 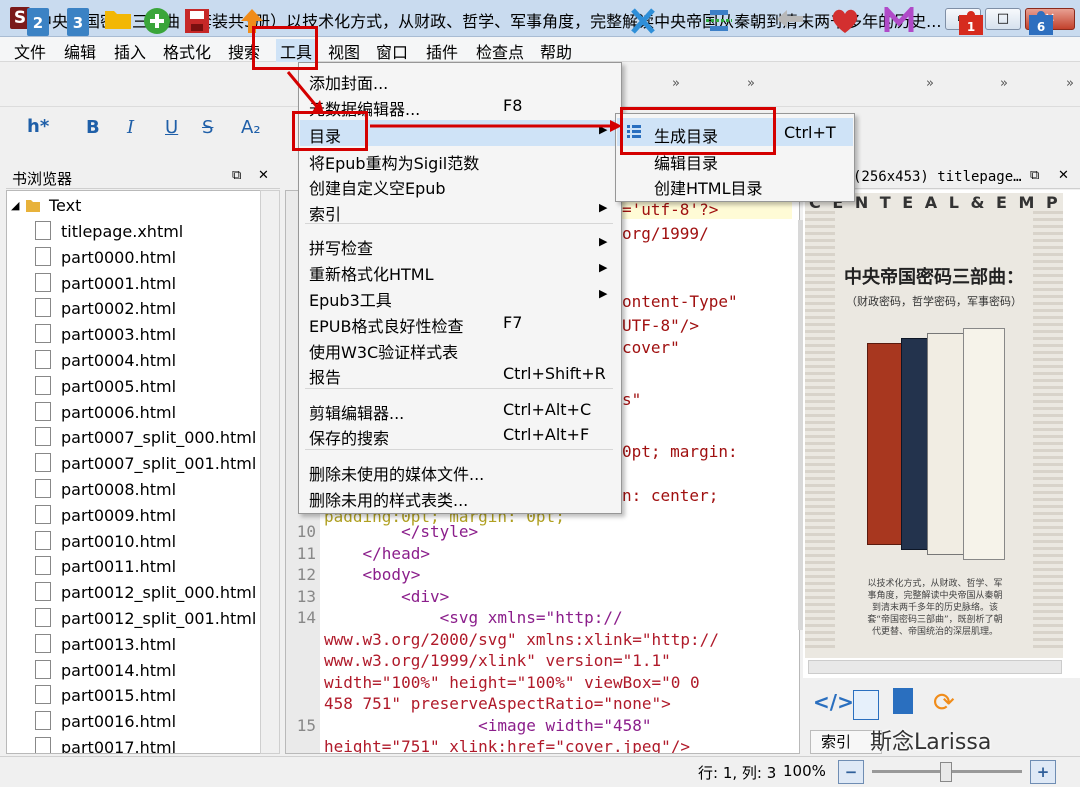 I want to click on file-list-item: part0012_split_000.html, so click(x=145, y=594).